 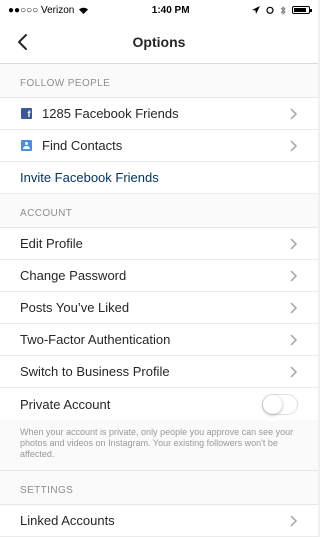 What do you see at coordinates (272, 404) in the screenshot?
I see `toggle-knob` at bounding box center [272, 404].